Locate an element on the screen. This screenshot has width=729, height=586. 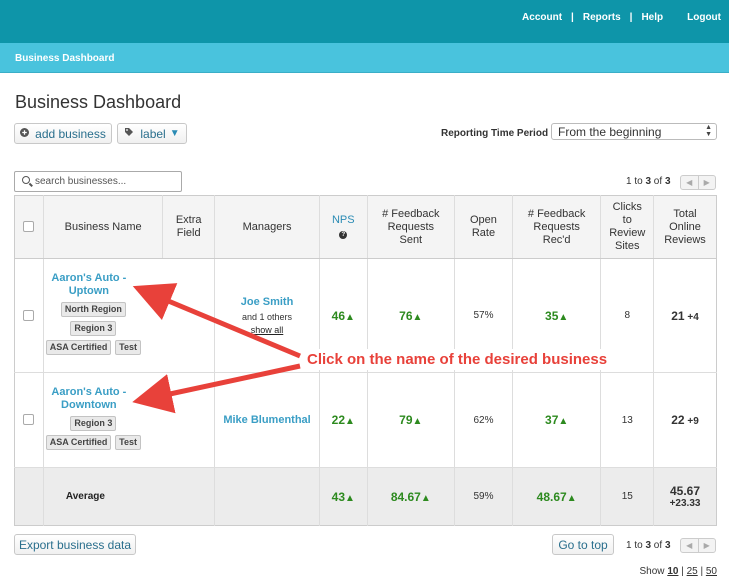
pagination-buttons: ◀ ▶ is located at coordinates (698, 182).